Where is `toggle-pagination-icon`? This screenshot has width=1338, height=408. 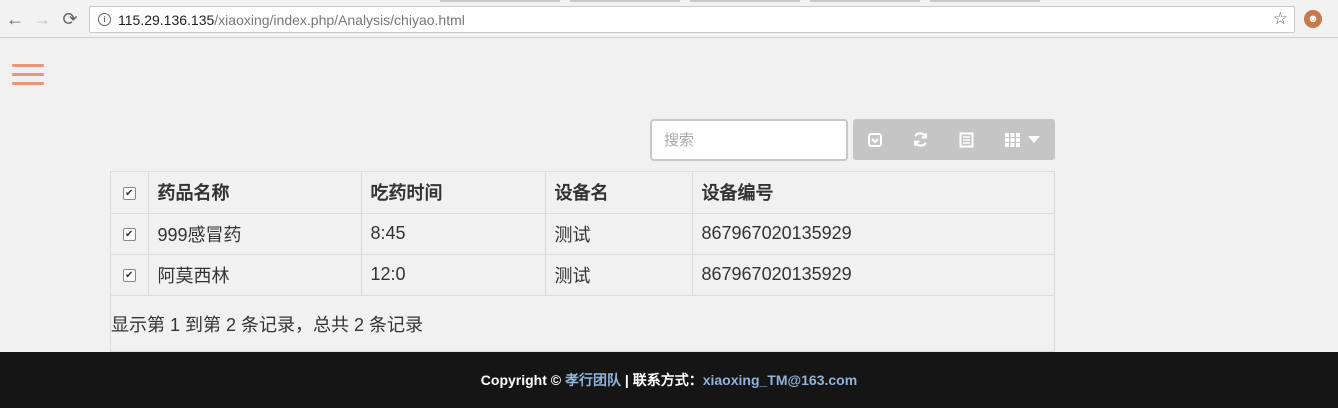
toggle-pagination-icon is located at coordinates (875, 139).